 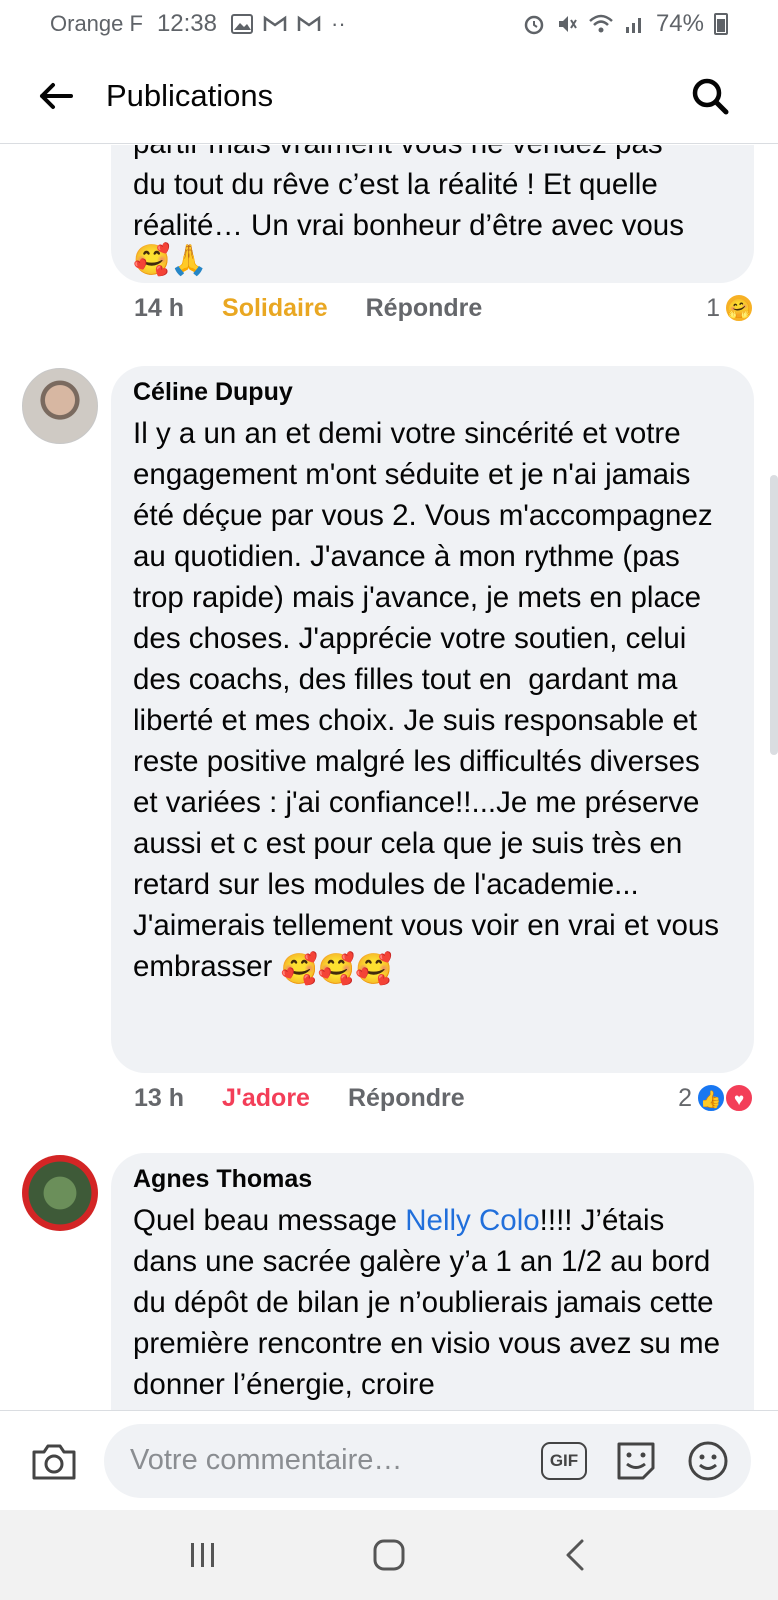 I want to click on reaction-summary: 1 🤗, so click(x=730, y=308).